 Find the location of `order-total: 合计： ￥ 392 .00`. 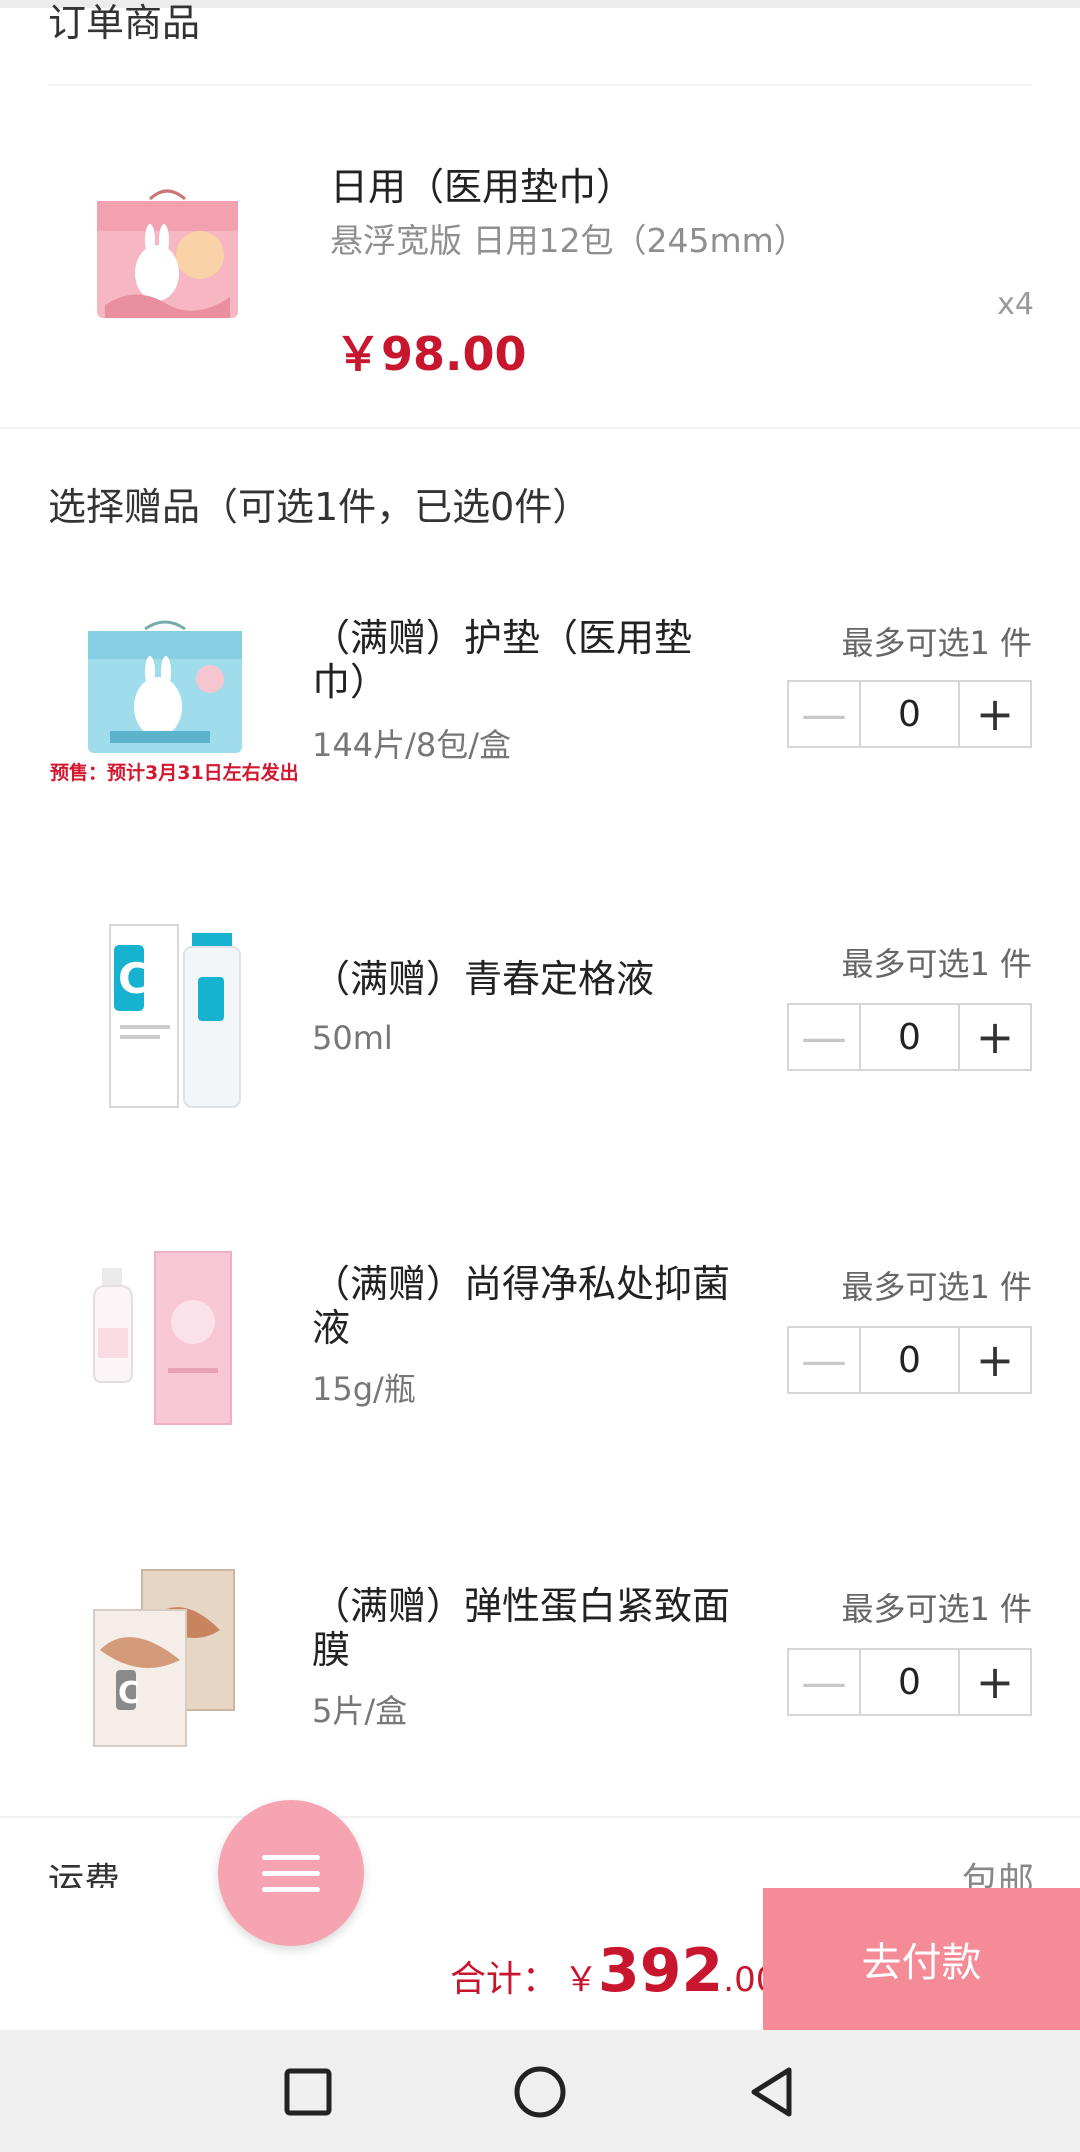

order-total: 合计： ￥ 392 .00 is located at coordinates (613, 1971).